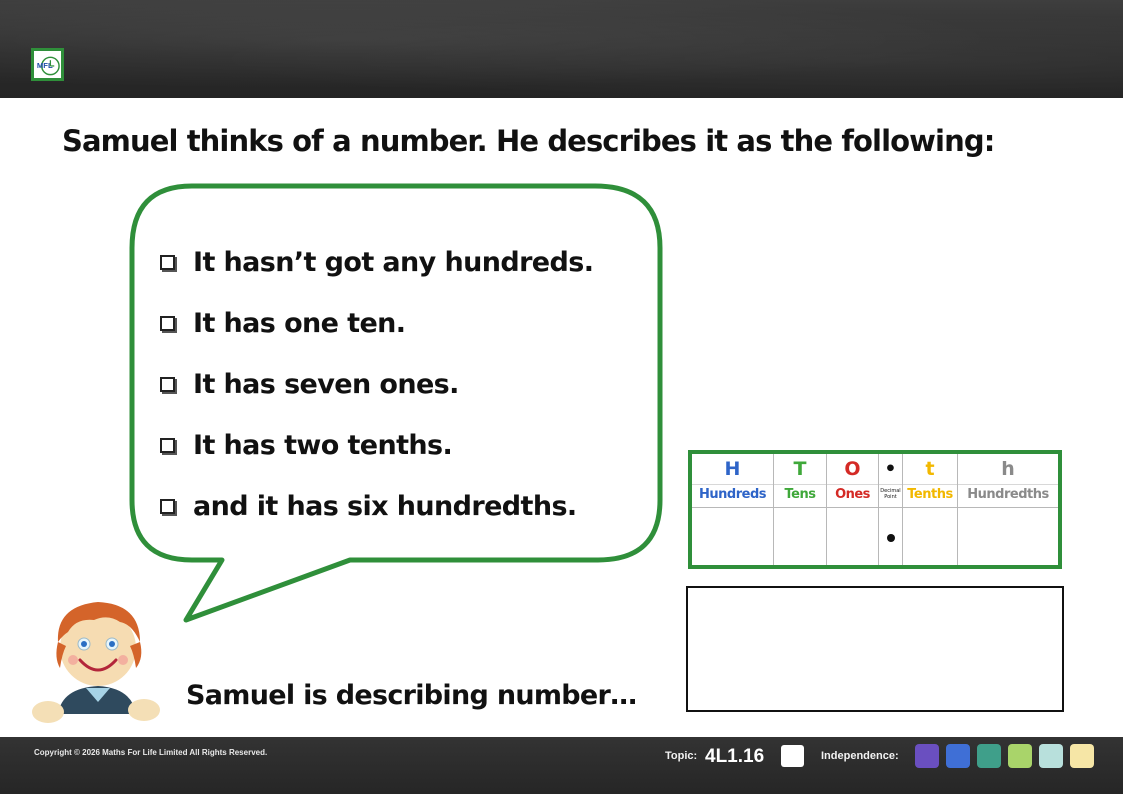 This screenshot has height=794, width=1123. Describe the element at coordinates (385, 506) in the screenshot. I see `clue-text: and it has six hundredths.` at that location.